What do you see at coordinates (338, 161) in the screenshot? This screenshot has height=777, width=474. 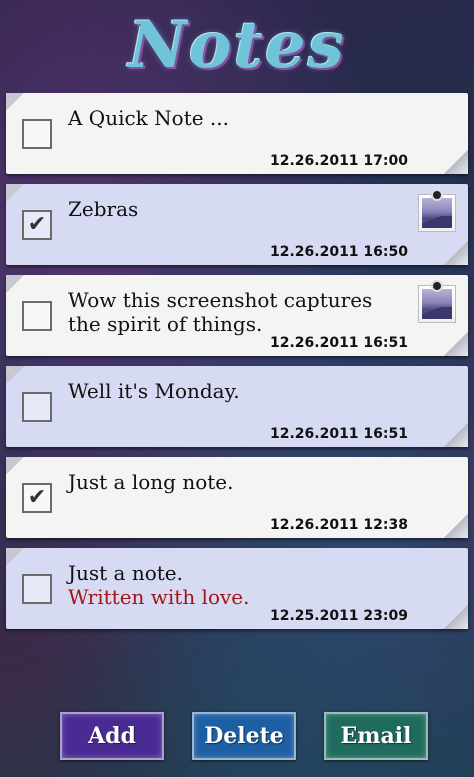 I see `note-timestamp: 12.26.2011 17:00` at bounding box center [338, 161].